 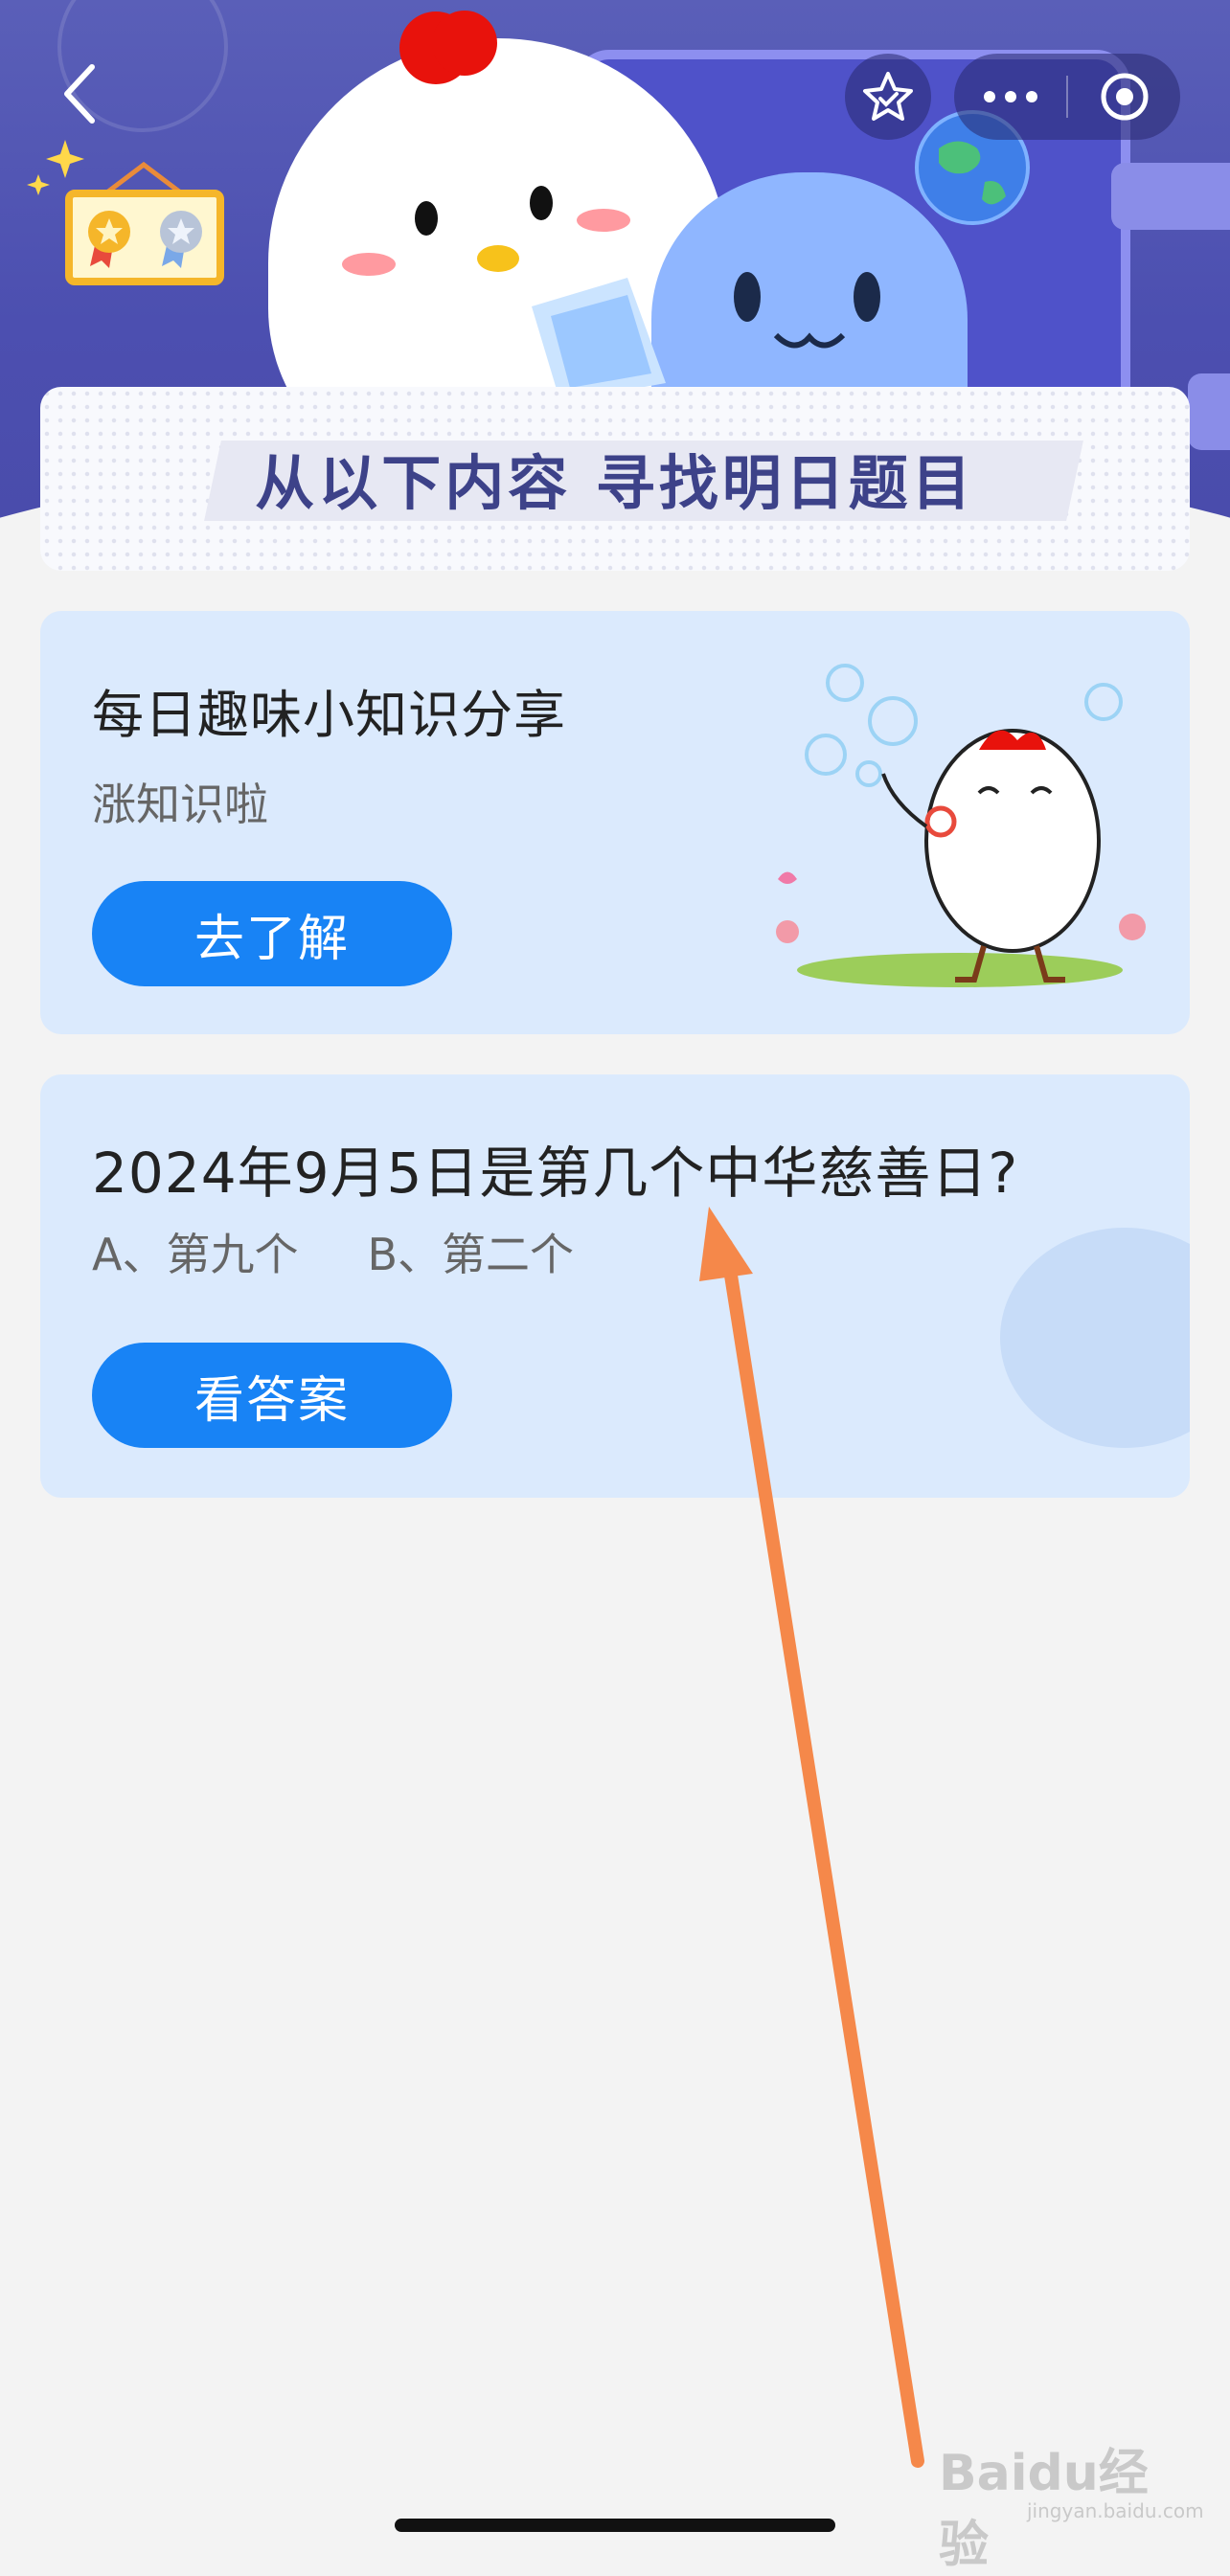 What do you see at coordinates (615, 2525) in the screenshot?
I see `home-indicator` at bounding box center [615, 2525].